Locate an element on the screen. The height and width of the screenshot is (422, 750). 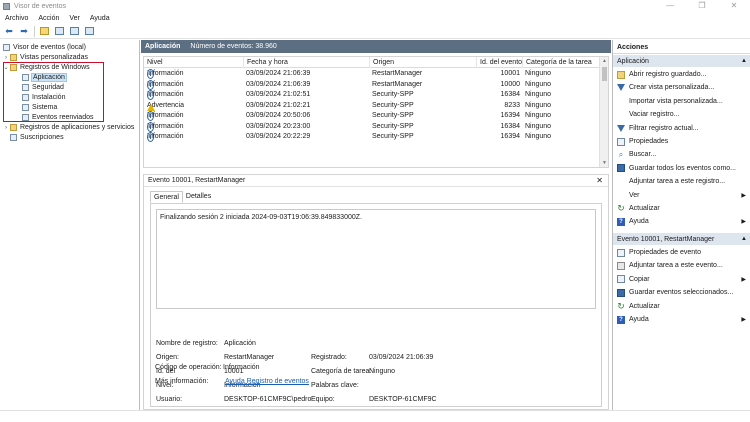
action-propiedades: Propiedades is located at coordinates (683, 141).